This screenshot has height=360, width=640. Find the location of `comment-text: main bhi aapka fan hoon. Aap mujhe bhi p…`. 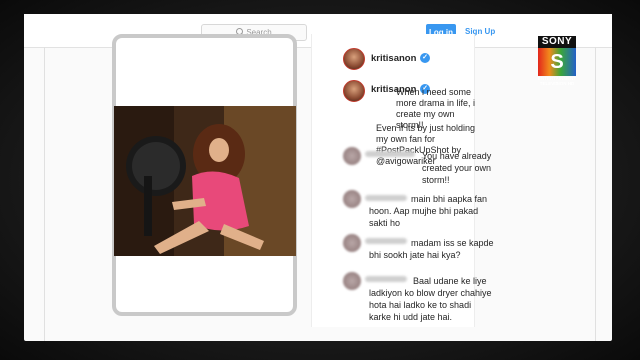

comment-text: main bhi aapka fan hoon. Aap mujhe bhi p… is located at coordinates (428, 211).